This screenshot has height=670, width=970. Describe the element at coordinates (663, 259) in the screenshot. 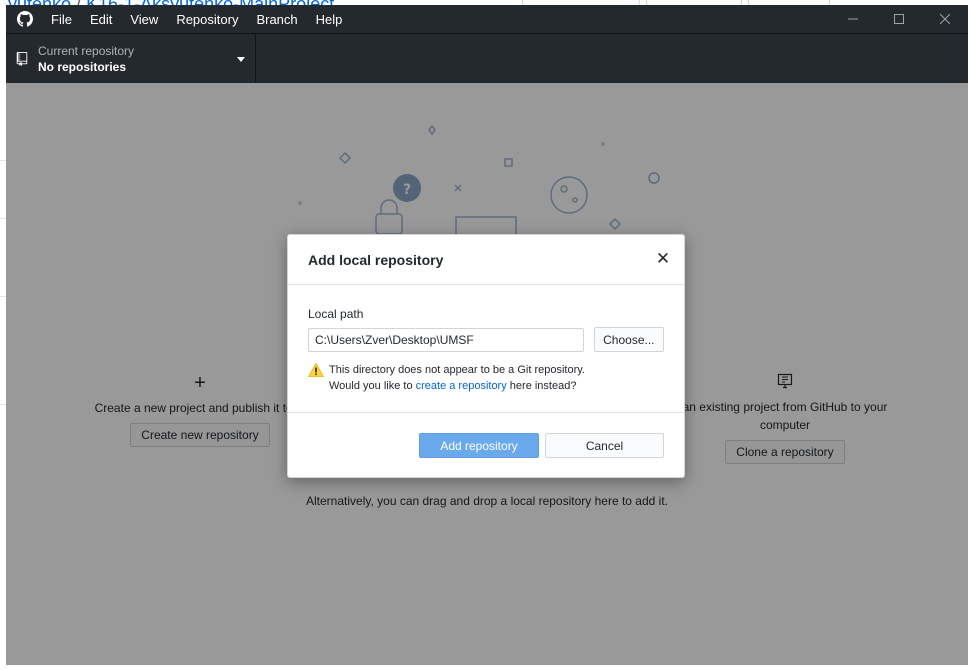

I see `close-icon: ✕` at that location.